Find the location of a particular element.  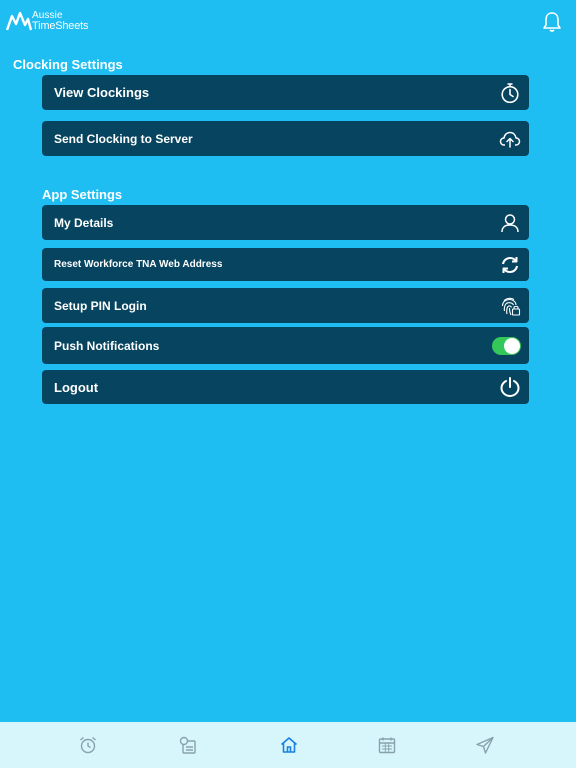

home-icon is located at coordinates (289, 745).